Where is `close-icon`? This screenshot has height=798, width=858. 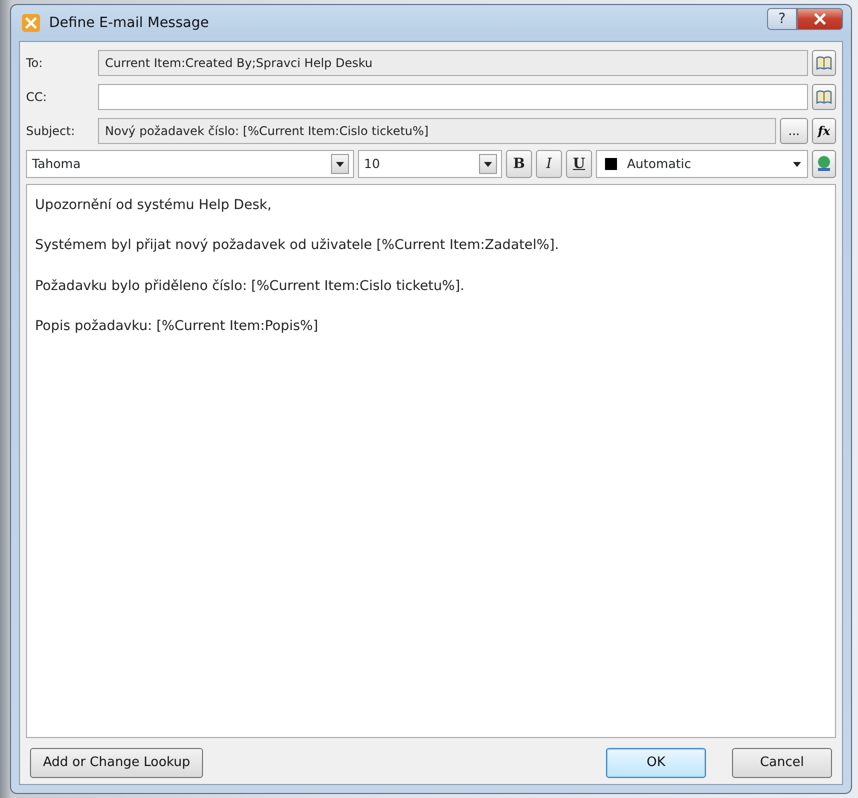 close-icon is located at coordinates (820, 19).